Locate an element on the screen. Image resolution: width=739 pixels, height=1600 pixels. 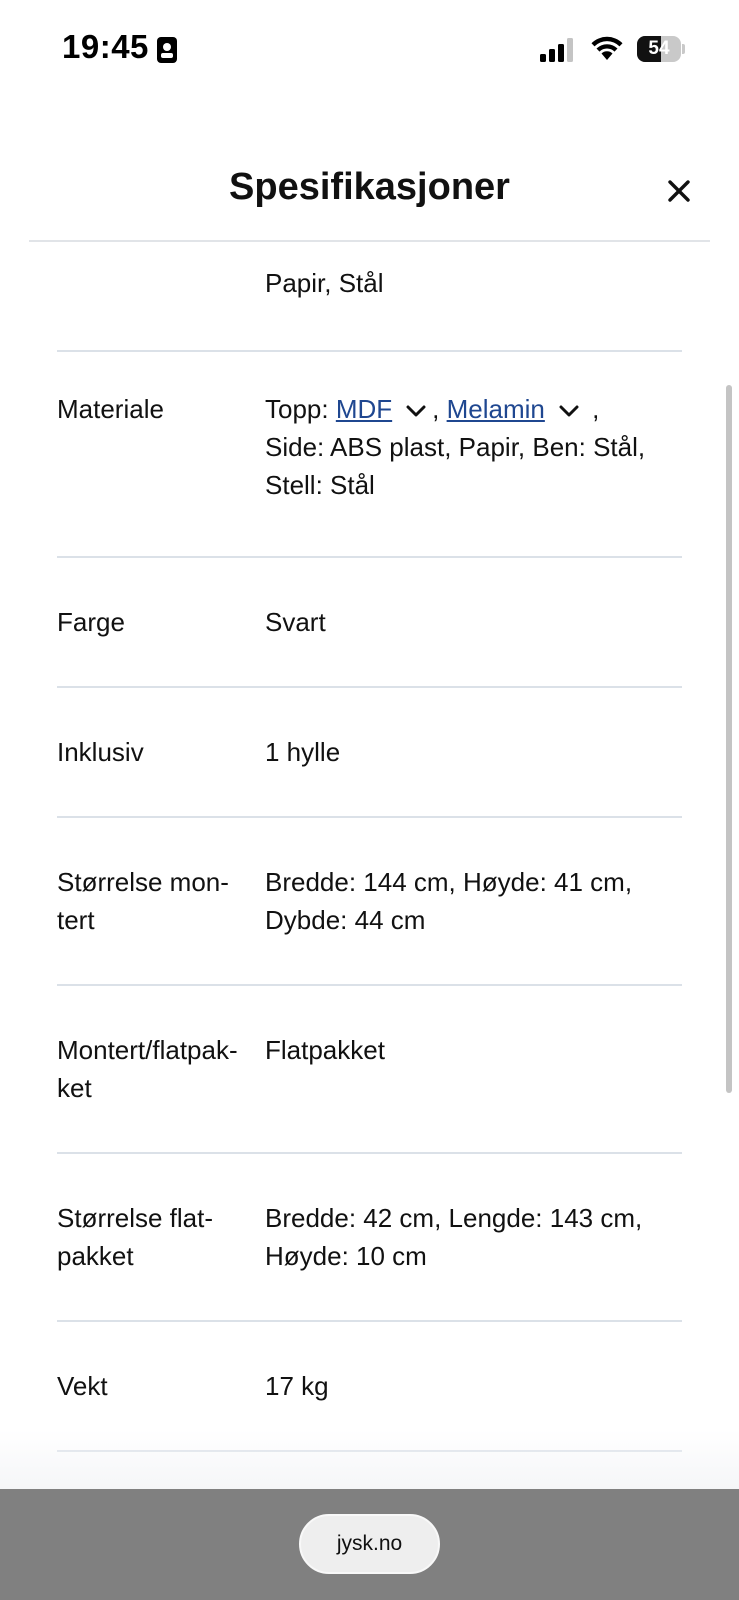
battery-indicator: 54 is located at coordinates (661, 49).